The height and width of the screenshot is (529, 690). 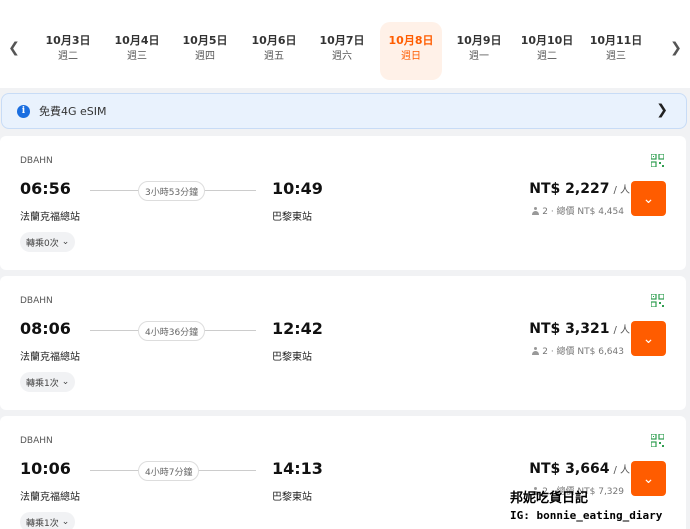 I want to click on date-tab: 10月11日 週三, so click(x=616, y=51).